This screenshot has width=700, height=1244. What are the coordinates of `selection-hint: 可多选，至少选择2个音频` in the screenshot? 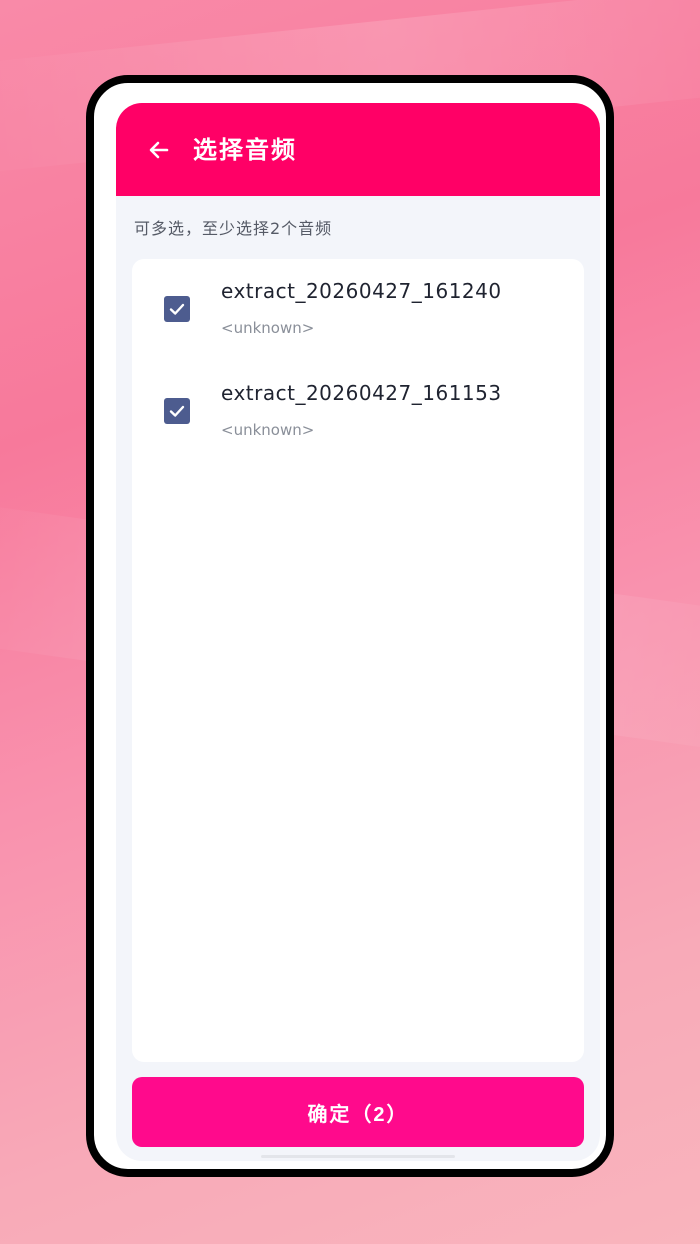 It's located at (233, 228).